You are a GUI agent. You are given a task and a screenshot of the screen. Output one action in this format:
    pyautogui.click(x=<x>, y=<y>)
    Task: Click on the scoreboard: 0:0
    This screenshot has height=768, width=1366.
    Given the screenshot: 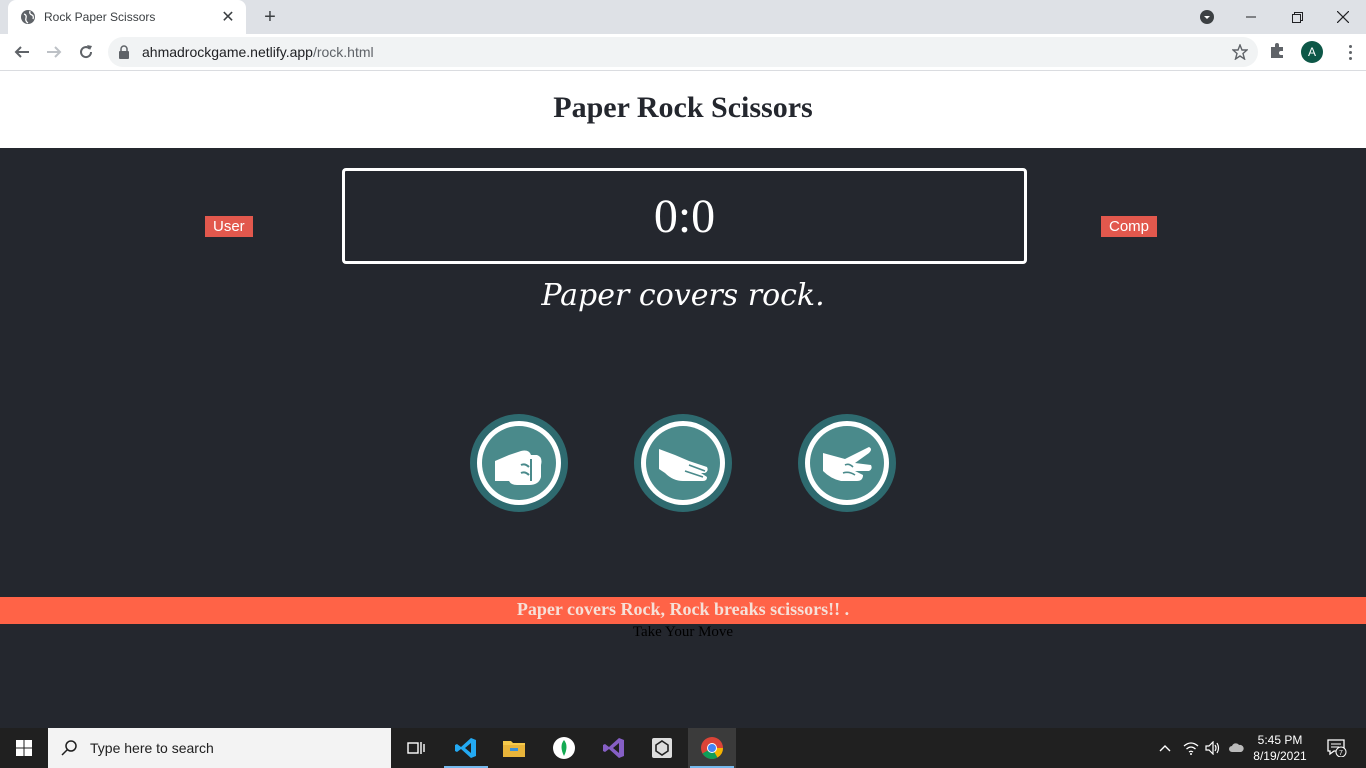 What is the action you would take?
    pyautogui.click(x=684, y=216)
    